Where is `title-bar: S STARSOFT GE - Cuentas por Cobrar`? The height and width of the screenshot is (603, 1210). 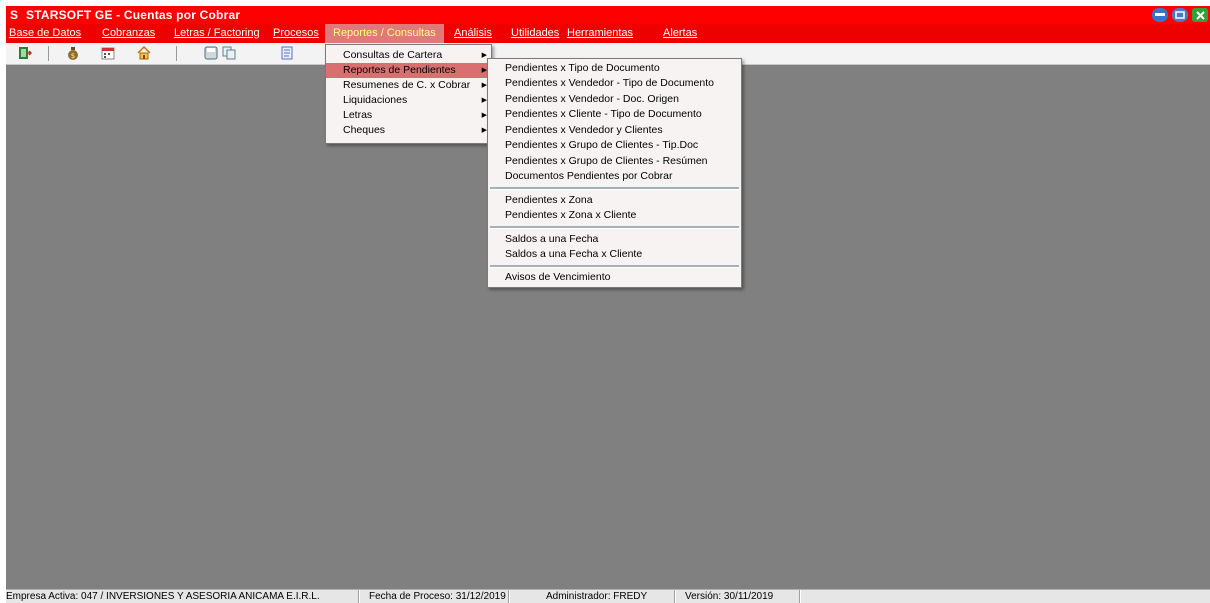
title-bar: S STARSOFT GE - Cuentas por Cobrar is located at coordinates (608, 15).